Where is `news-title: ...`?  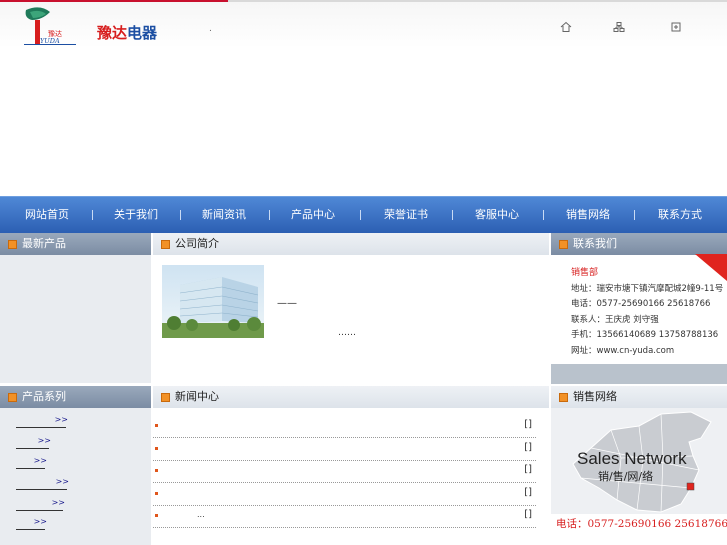
news-title: ... is located at coordinates (201, 514).